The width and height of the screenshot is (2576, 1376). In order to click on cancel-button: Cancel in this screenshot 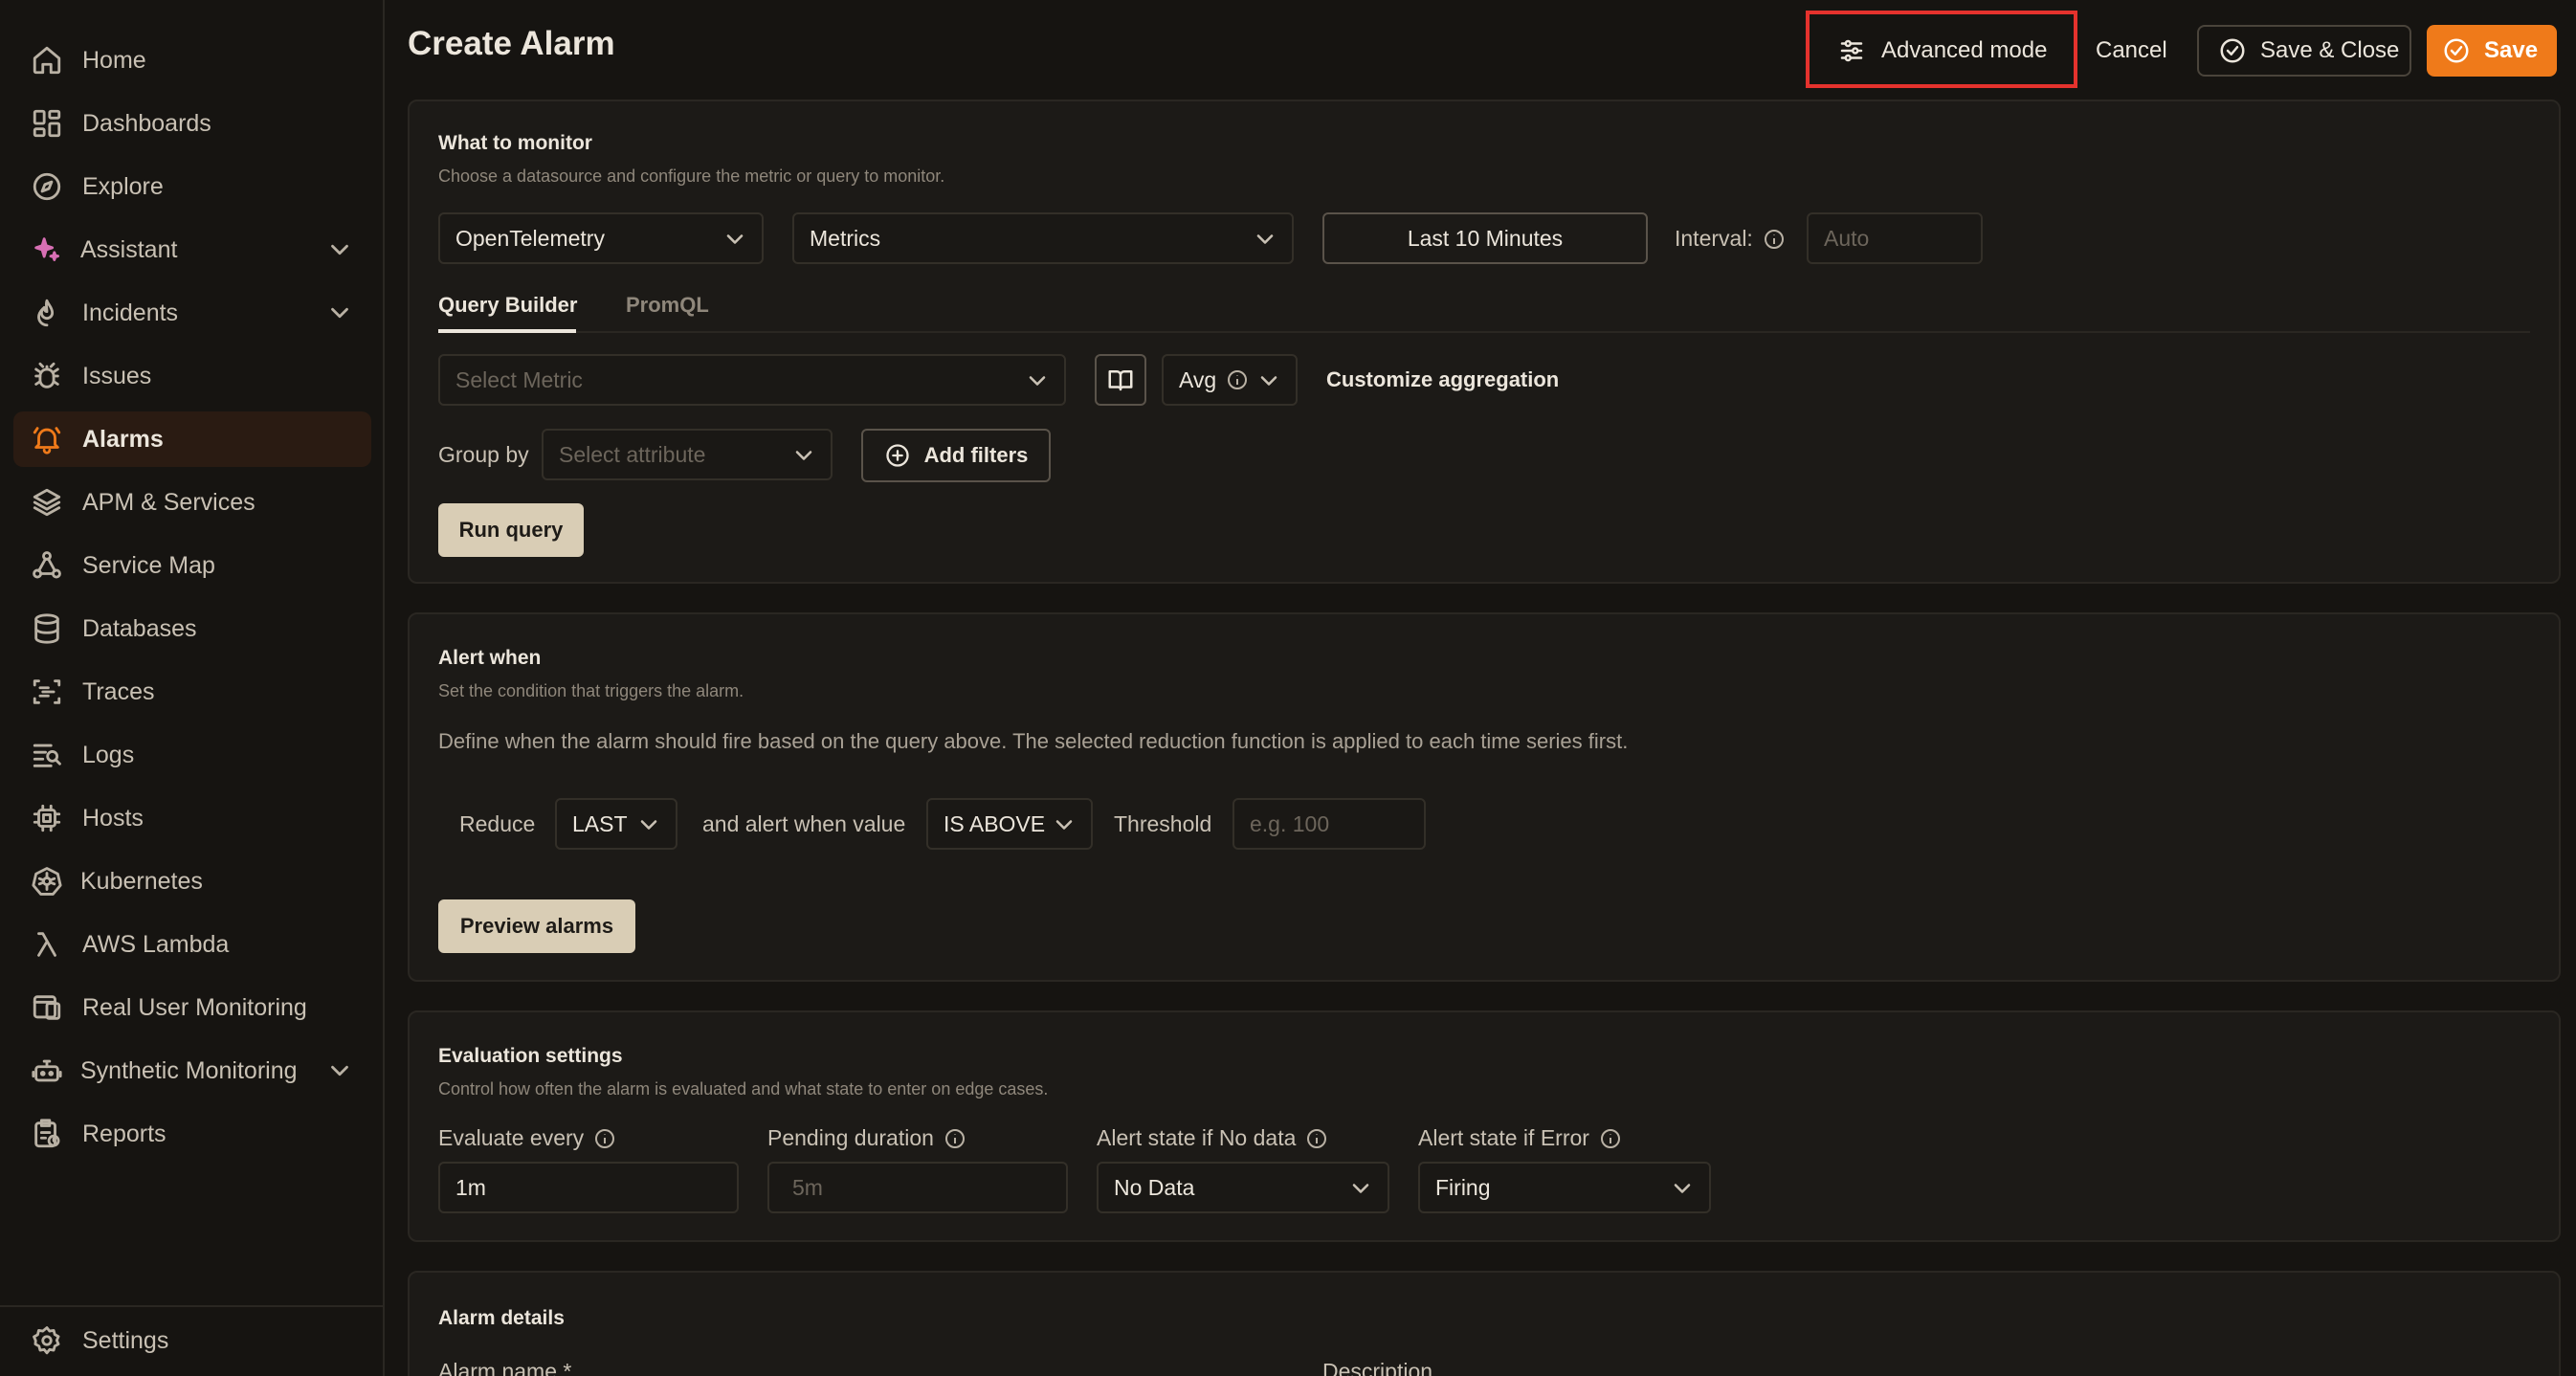, I will do `click(2139, 51)`.